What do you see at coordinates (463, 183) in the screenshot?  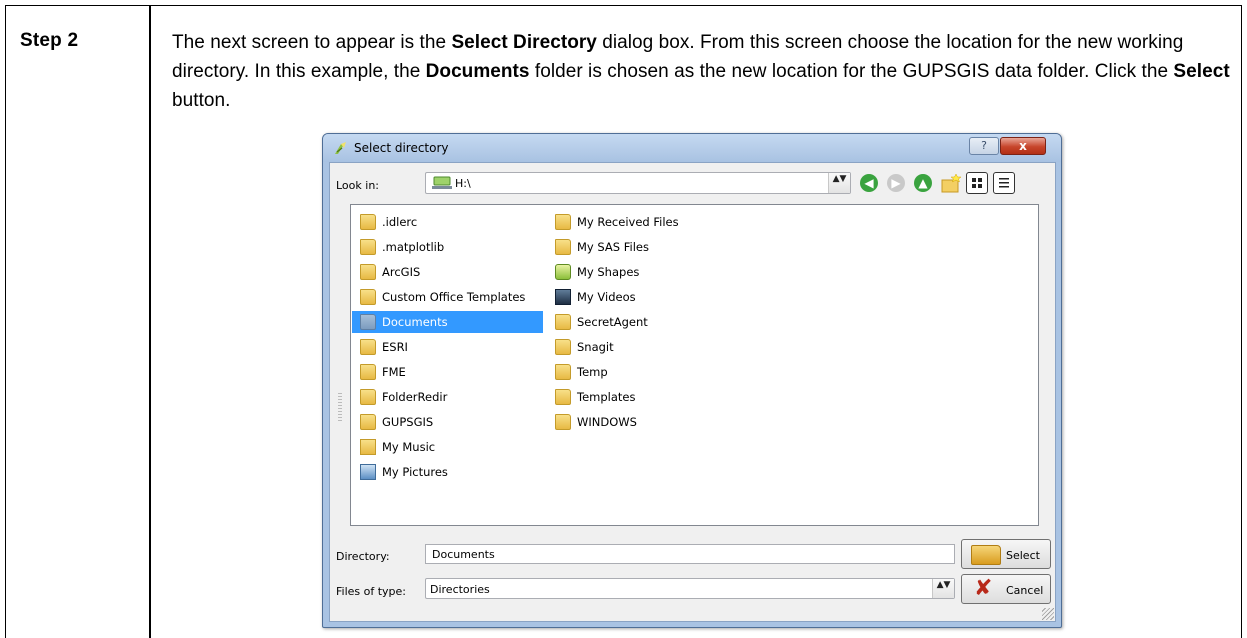 I see `look-in-value: H:\` at bounding box center [463, 183].